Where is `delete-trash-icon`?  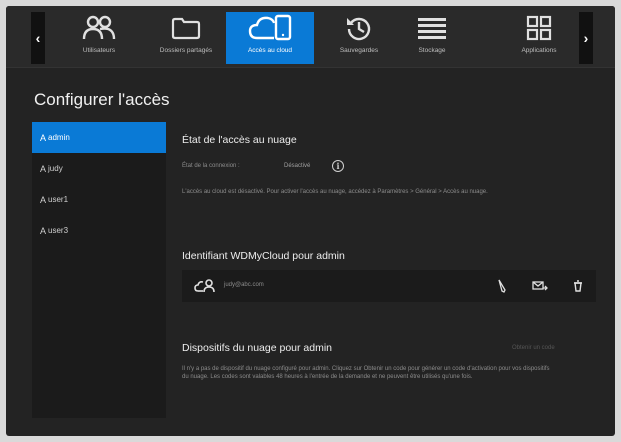 delete-trash-icon is located at coordinates (578, 286).